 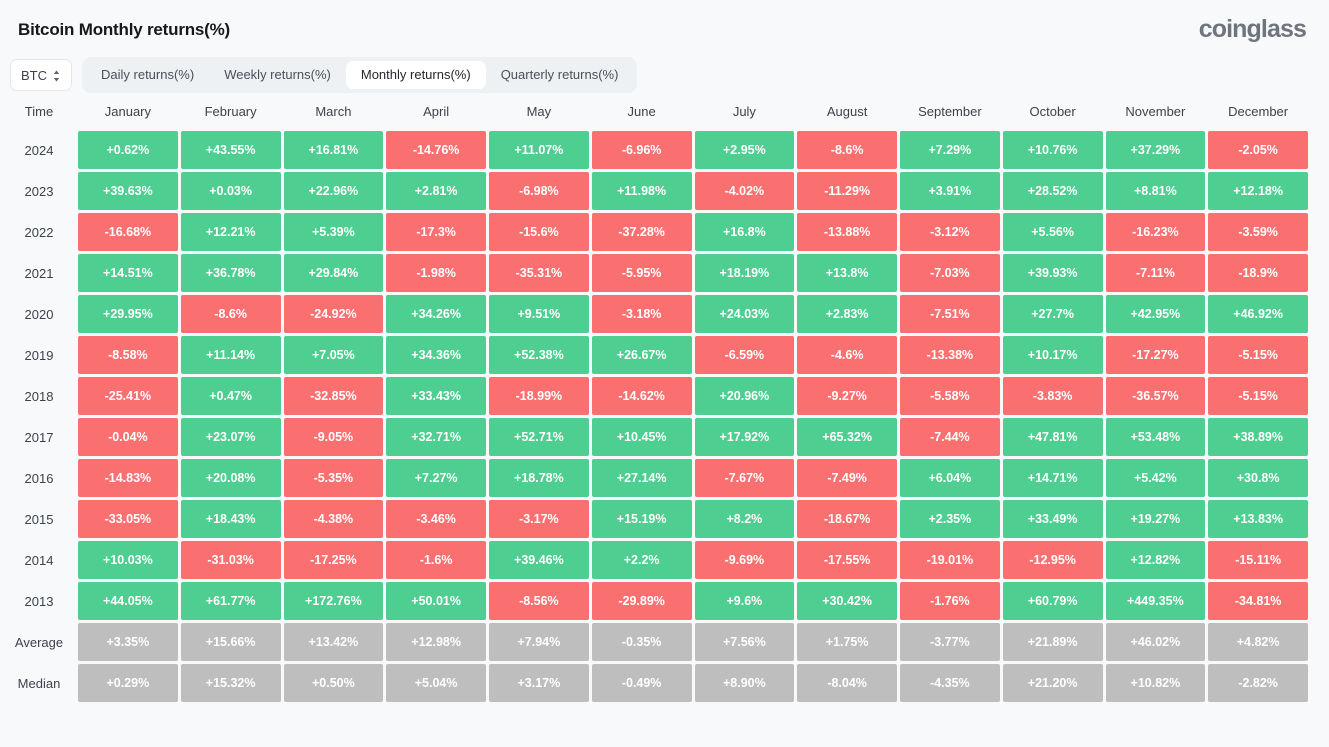 What do you see at coordinates (230, 560) in the screenshot?
I see `heatmap-cell: -31.03%` at bounding box center [230, 560].